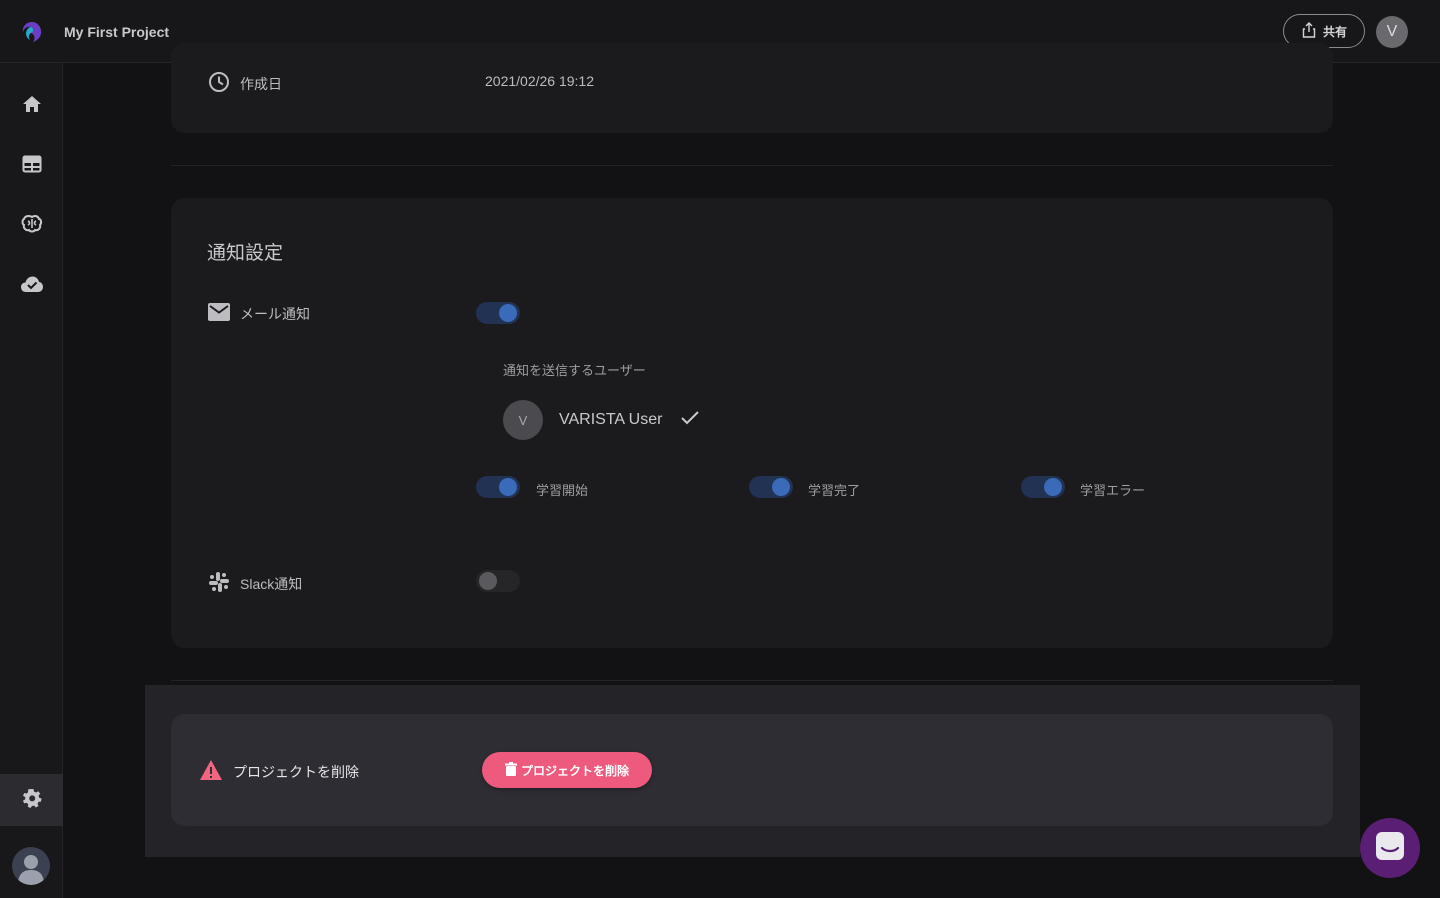  Describe the element at coordinates (771, 487) in the screenshot. I see `training-complete-toggle` at that location.